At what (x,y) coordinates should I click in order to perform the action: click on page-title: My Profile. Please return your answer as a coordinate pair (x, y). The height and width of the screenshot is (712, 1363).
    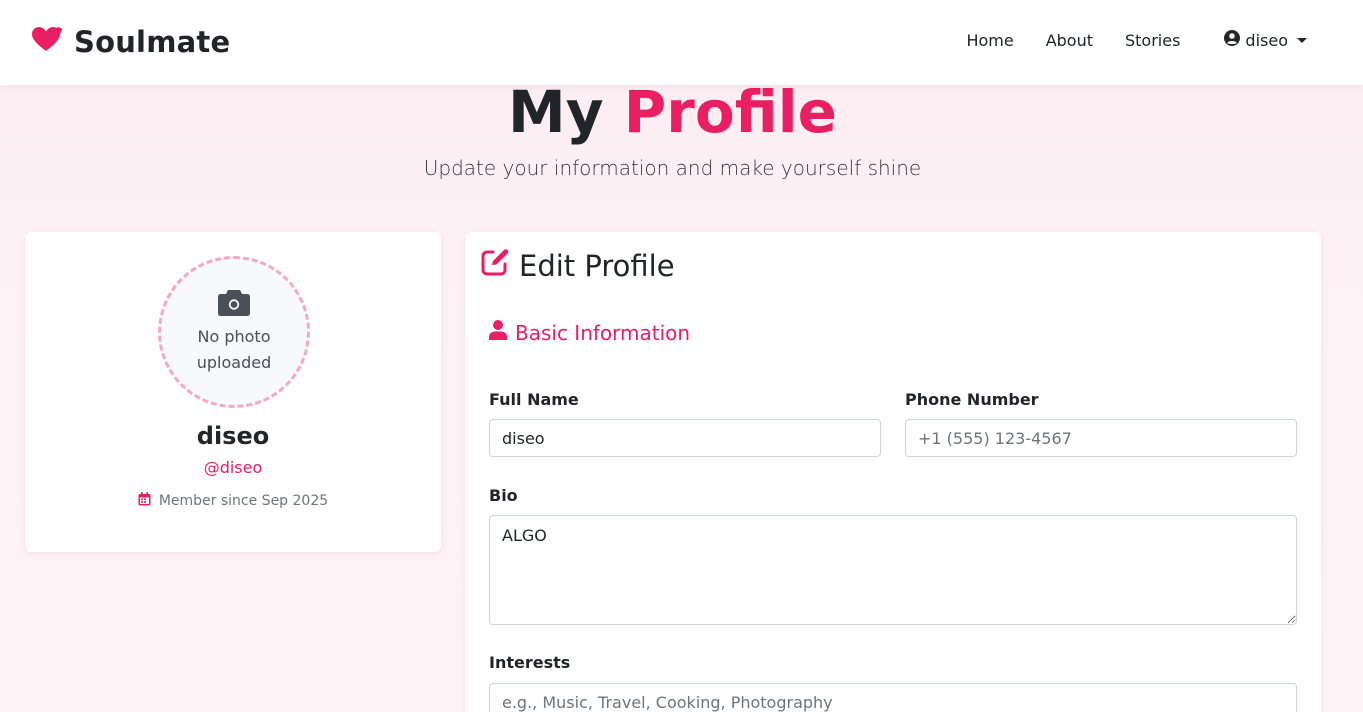
    Looking at the image, I should click on (672, 112).